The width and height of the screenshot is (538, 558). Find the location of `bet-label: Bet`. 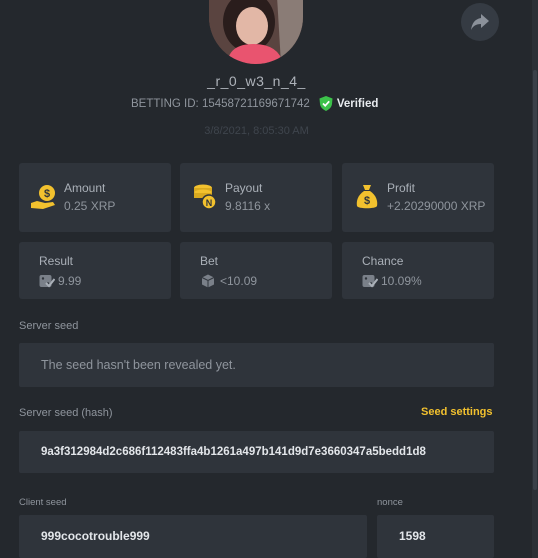

bet-label: Bet is located at coordinates (209, 261).